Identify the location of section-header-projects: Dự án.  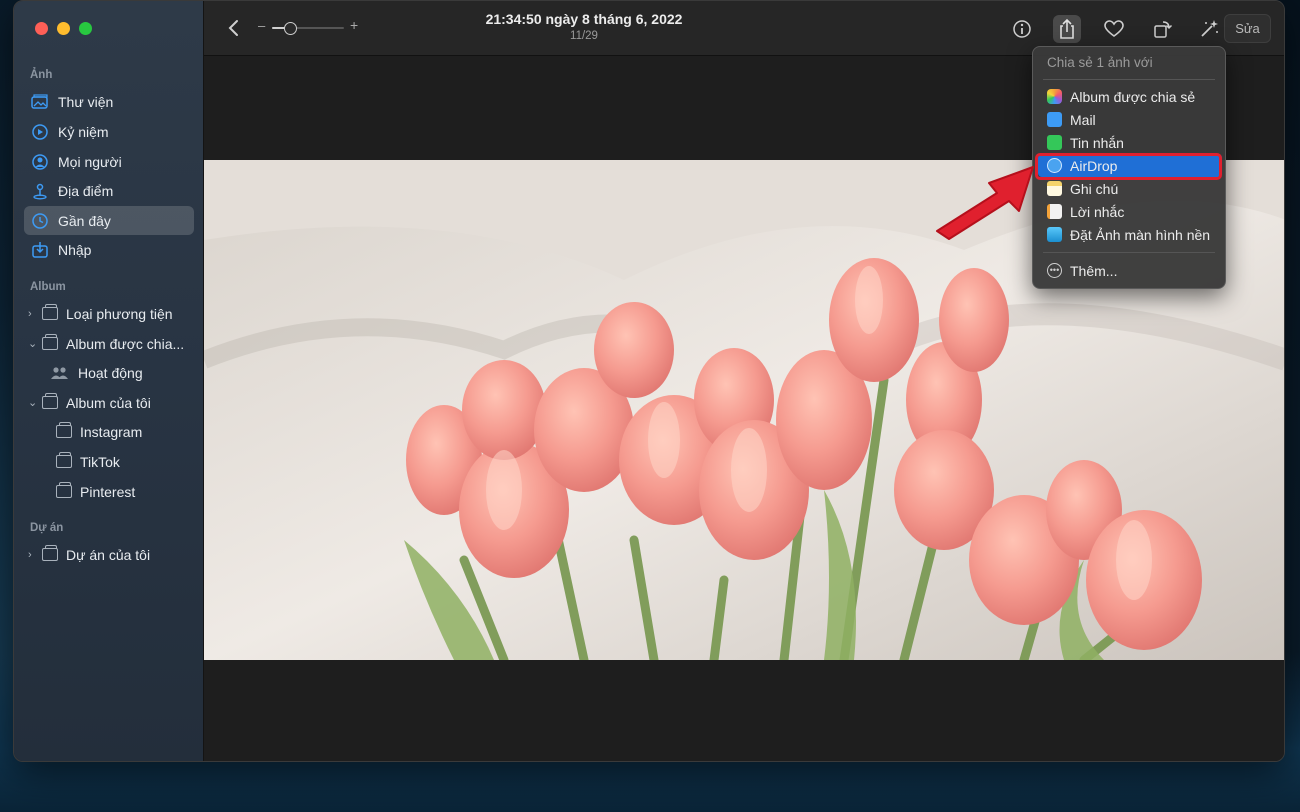
(47, 528).